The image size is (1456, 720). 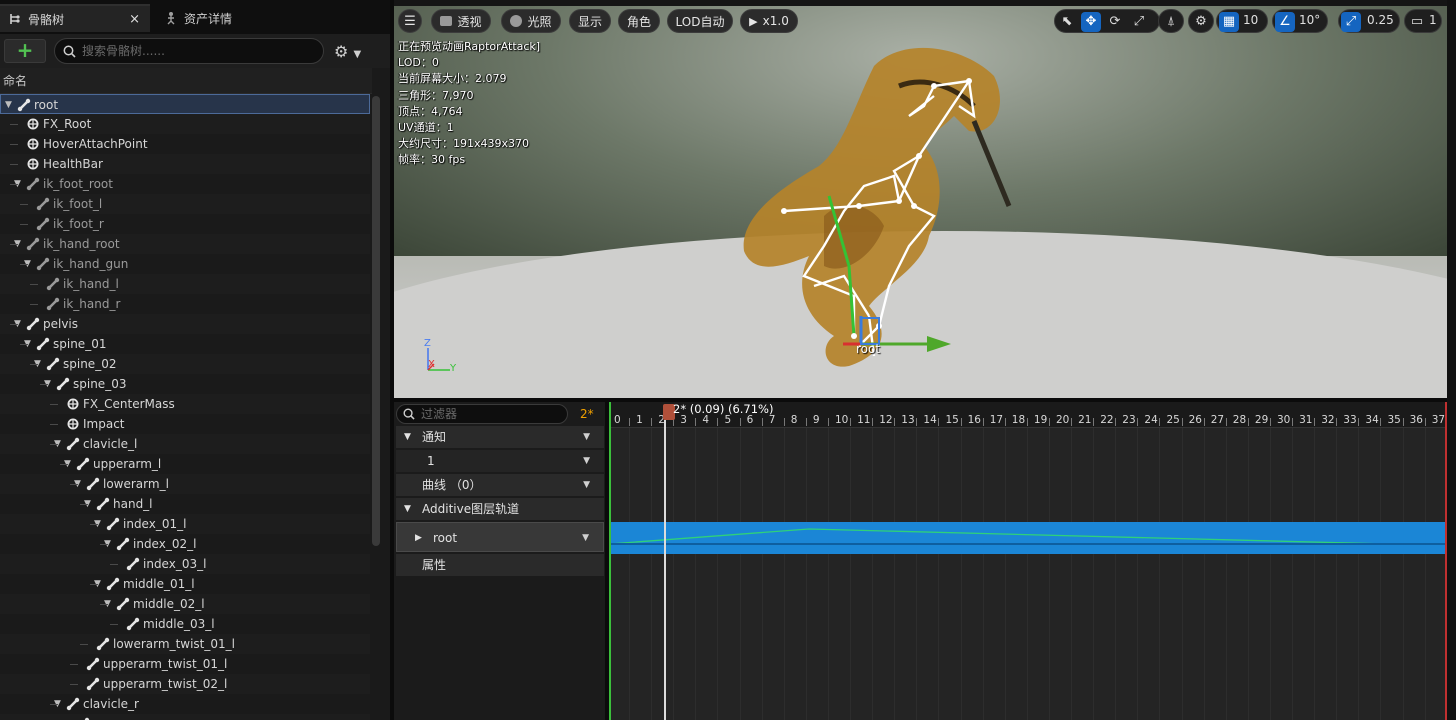 I want to click on tree-row: HealthBar, so click(x=185, y=164).